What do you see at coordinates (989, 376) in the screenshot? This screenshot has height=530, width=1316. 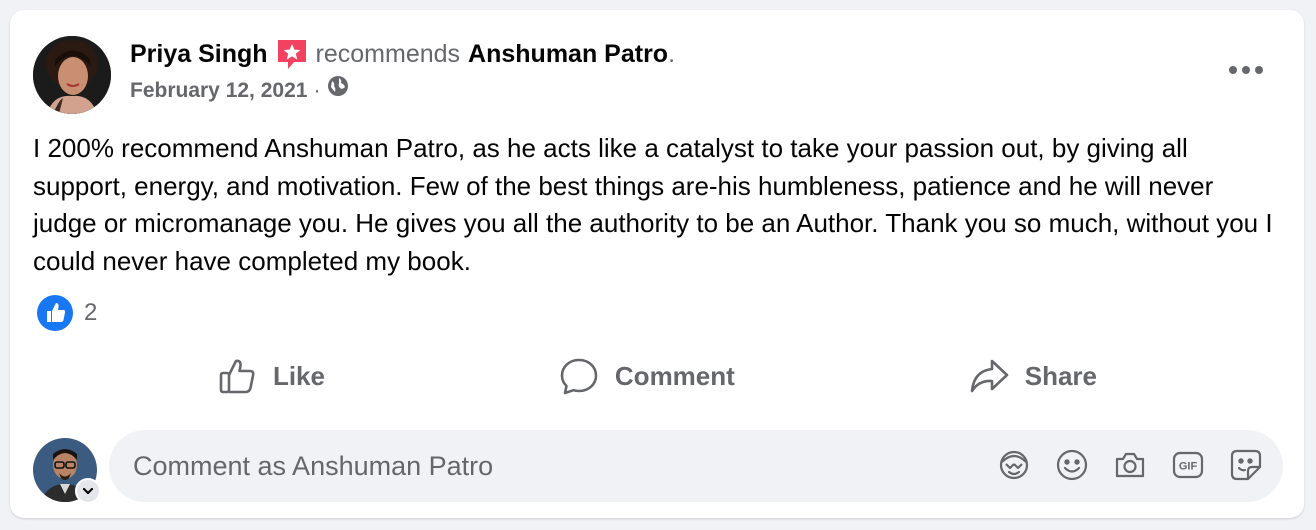 I see `share-arrow-icon` at bounding box center [989, 376].